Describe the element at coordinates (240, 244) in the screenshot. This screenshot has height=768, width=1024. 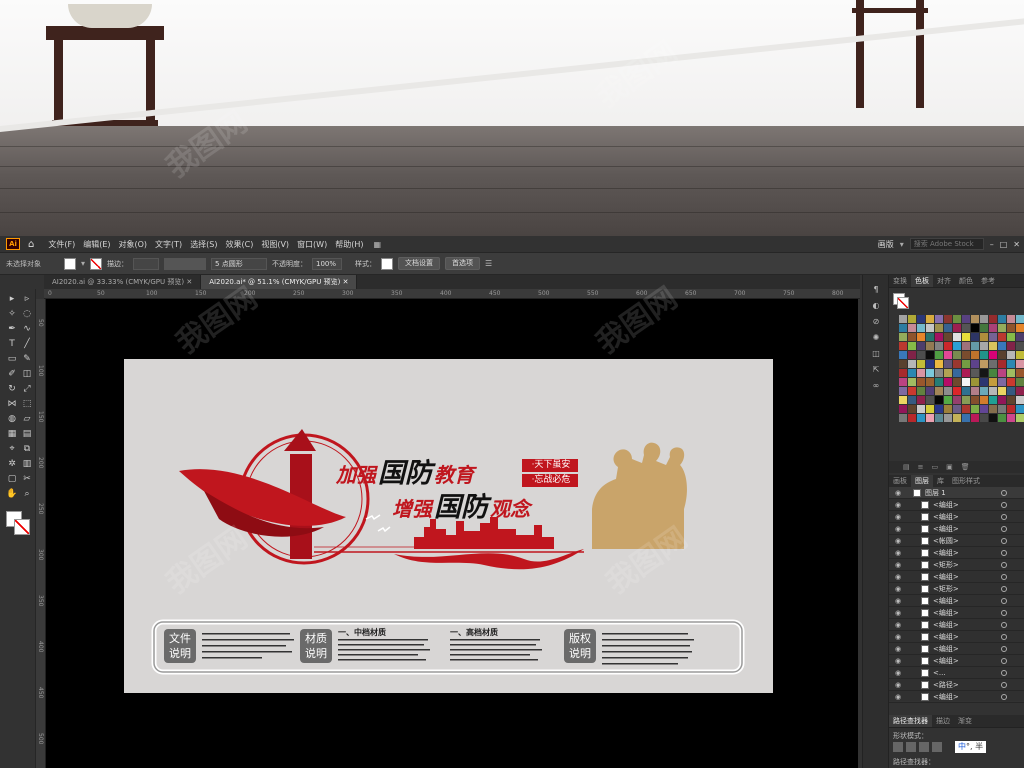
I see `menu-item: 效果(C)` at that location.